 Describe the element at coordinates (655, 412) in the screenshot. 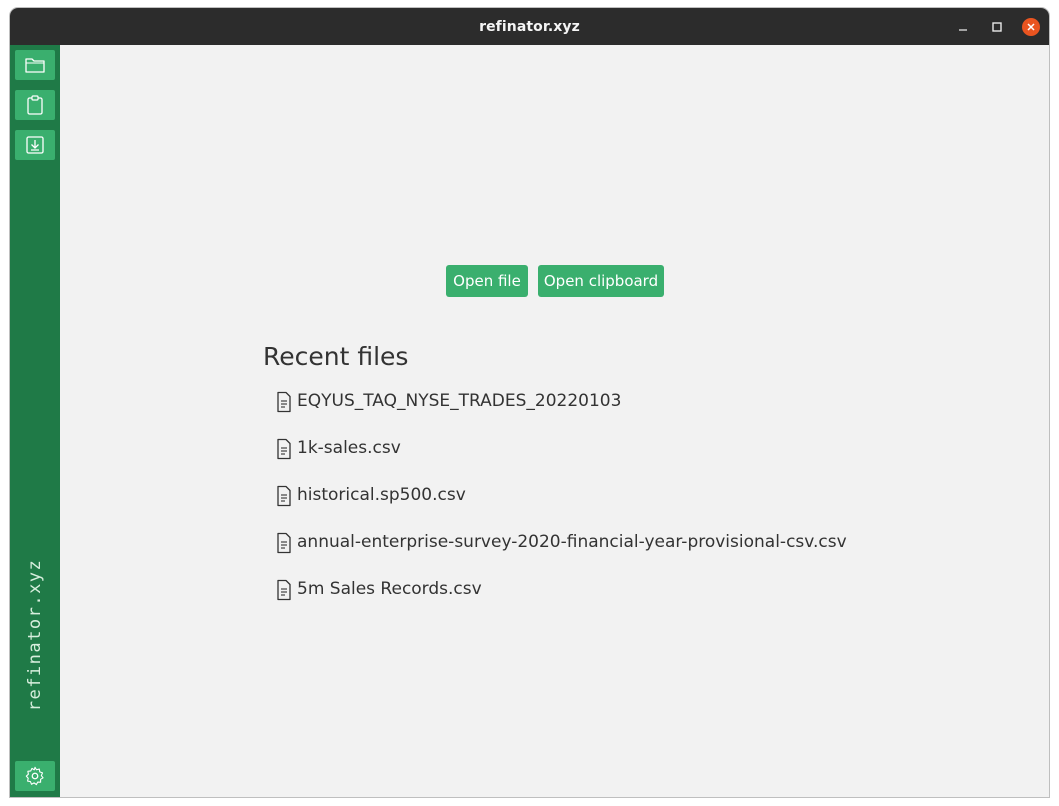

I see `recent-file-item: EQYUS_TAQ_NYSE_TRADES_20220103` at that location.